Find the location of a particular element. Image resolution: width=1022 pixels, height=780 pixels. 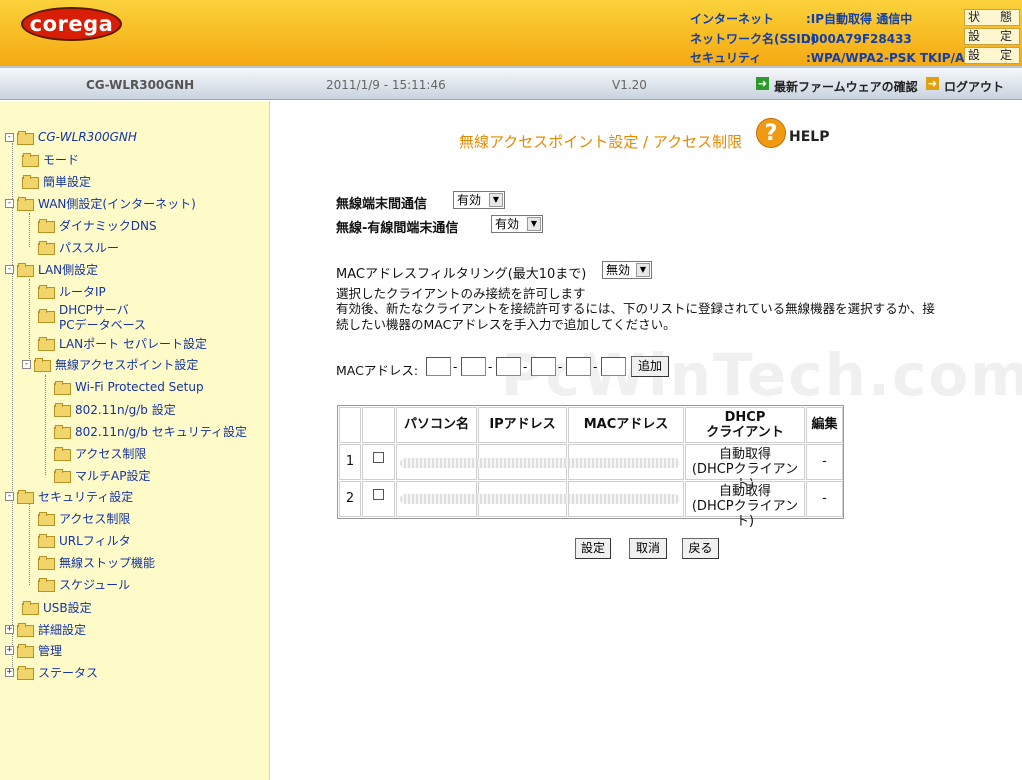

table-header-dhcp: DHCP クライアント is located at coordinates (745, 425).